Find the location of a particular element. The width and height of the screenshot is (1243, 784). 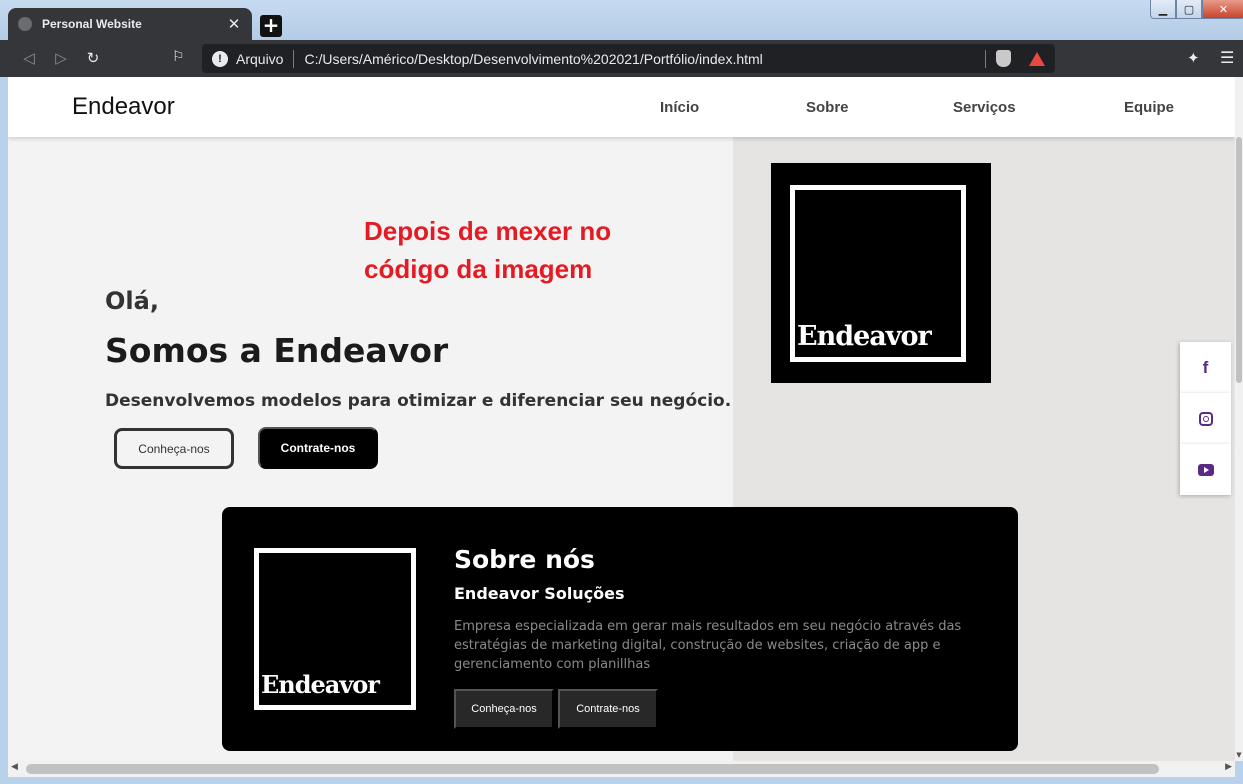

reload-icon: ↻ is located at coordinates (93, 58).